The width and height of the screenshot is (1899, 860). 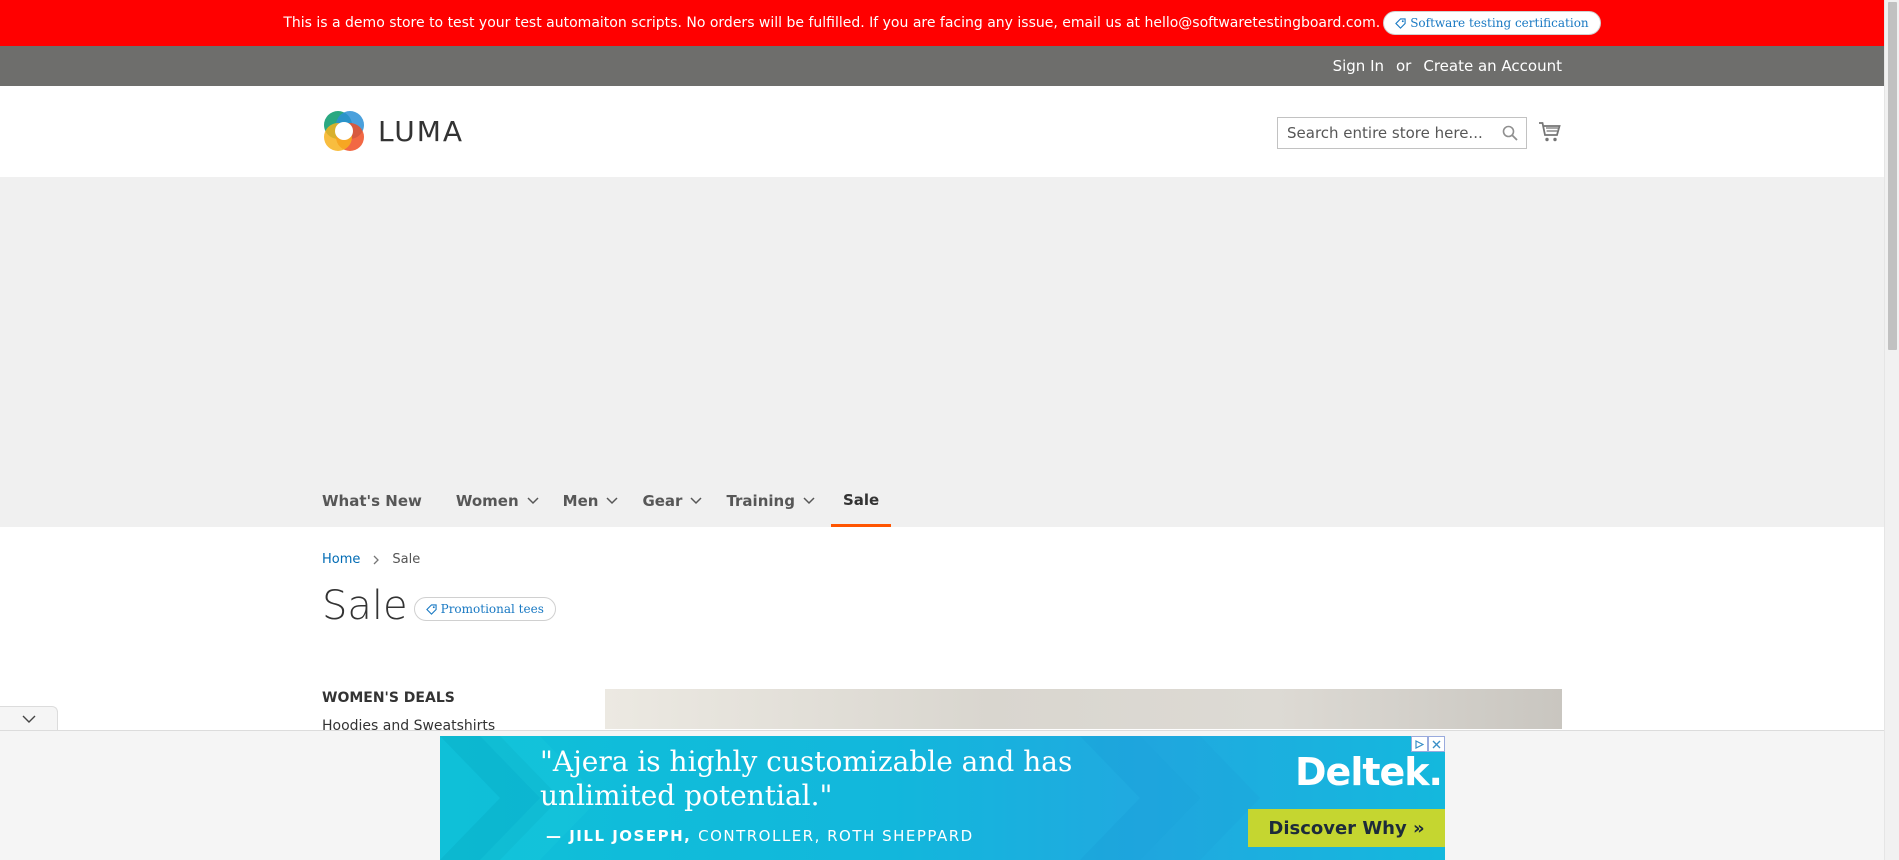 I want to click on discover-why-button: Discover Why », so click(x=1346, y=828).